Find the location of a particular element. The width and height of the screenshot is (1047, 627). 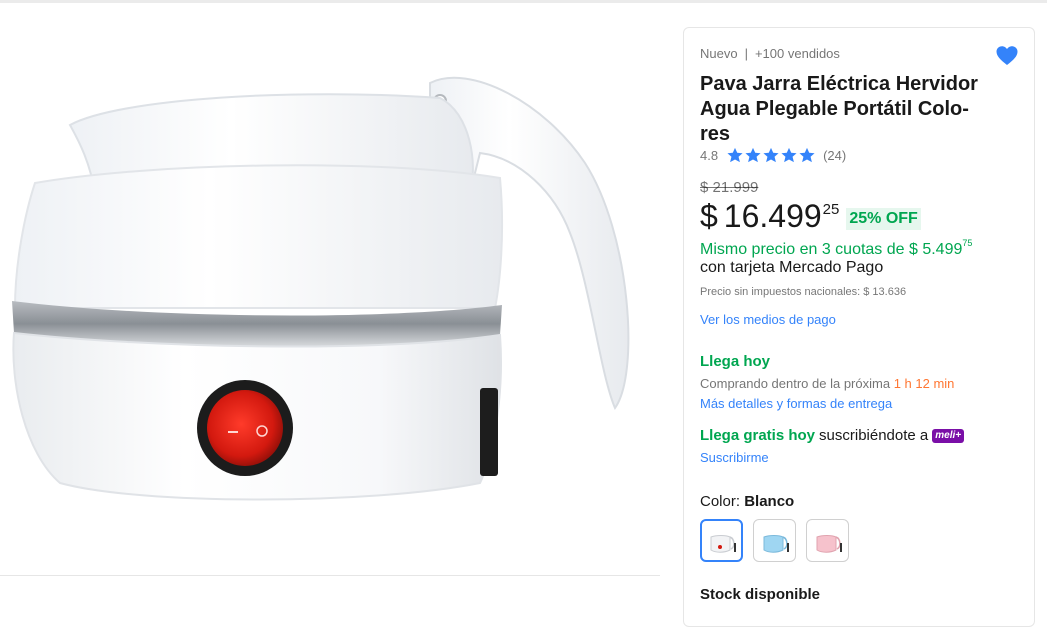

current-price: $ 16.499 25 25% OFF is located at coordinates (810, 216).